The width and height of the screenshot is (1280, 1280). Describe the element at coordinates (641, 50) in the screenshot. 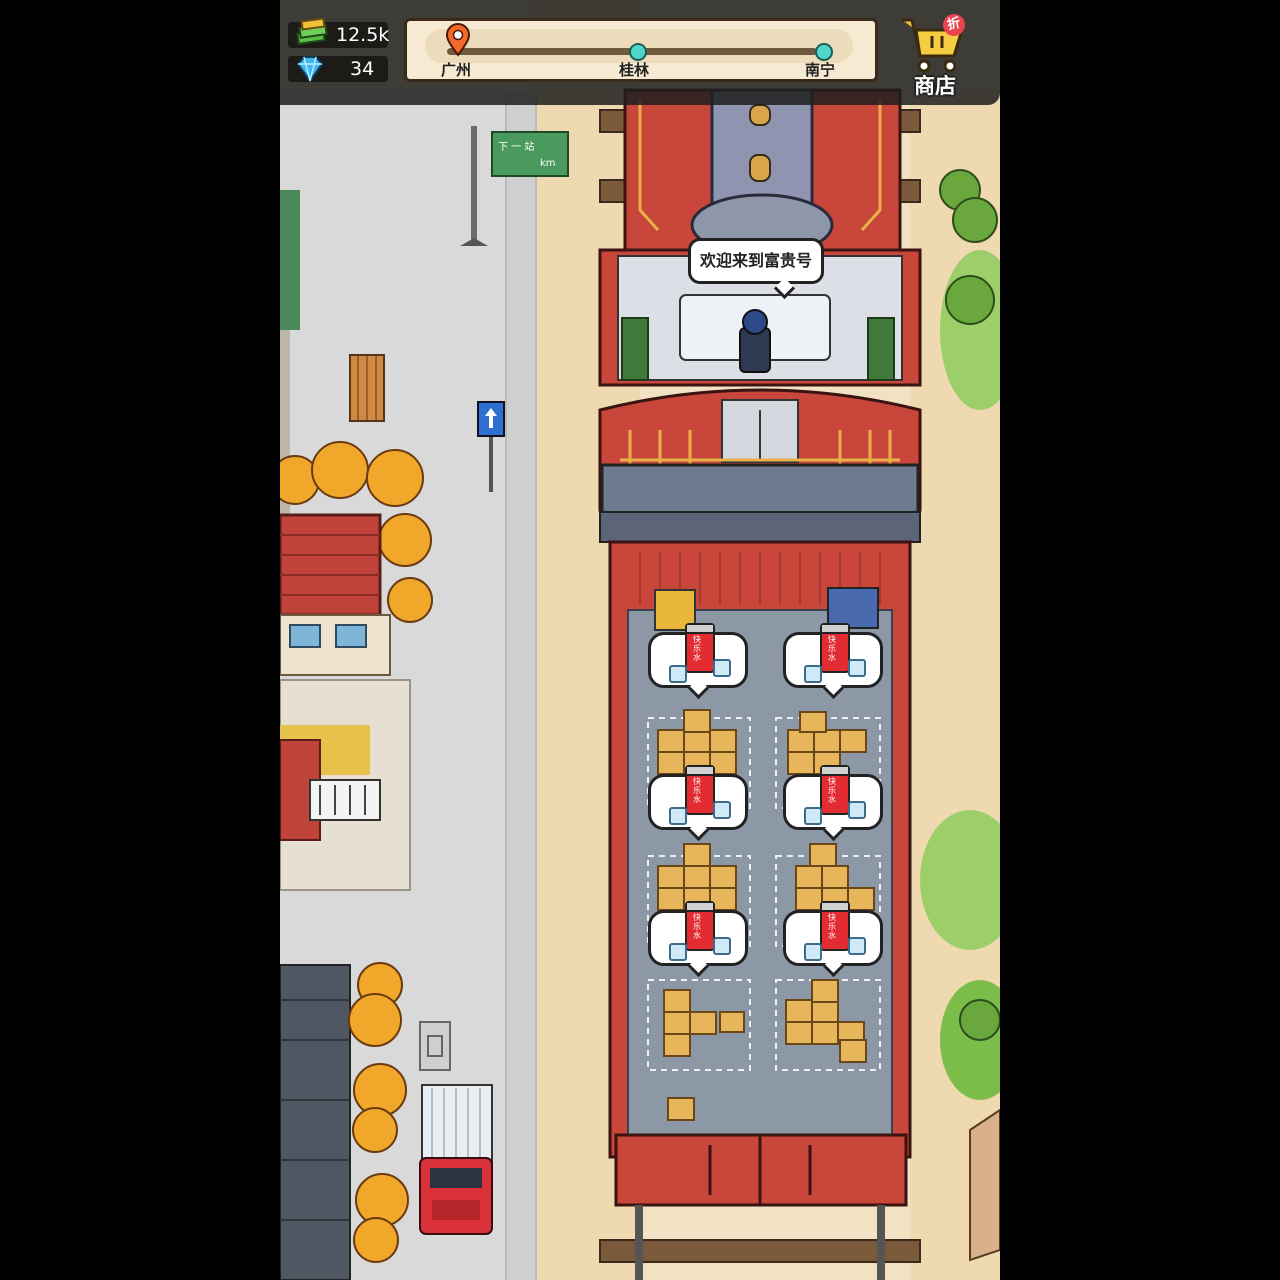

I see `route-progress-panel: 广州 桂林 南宁` at that location.